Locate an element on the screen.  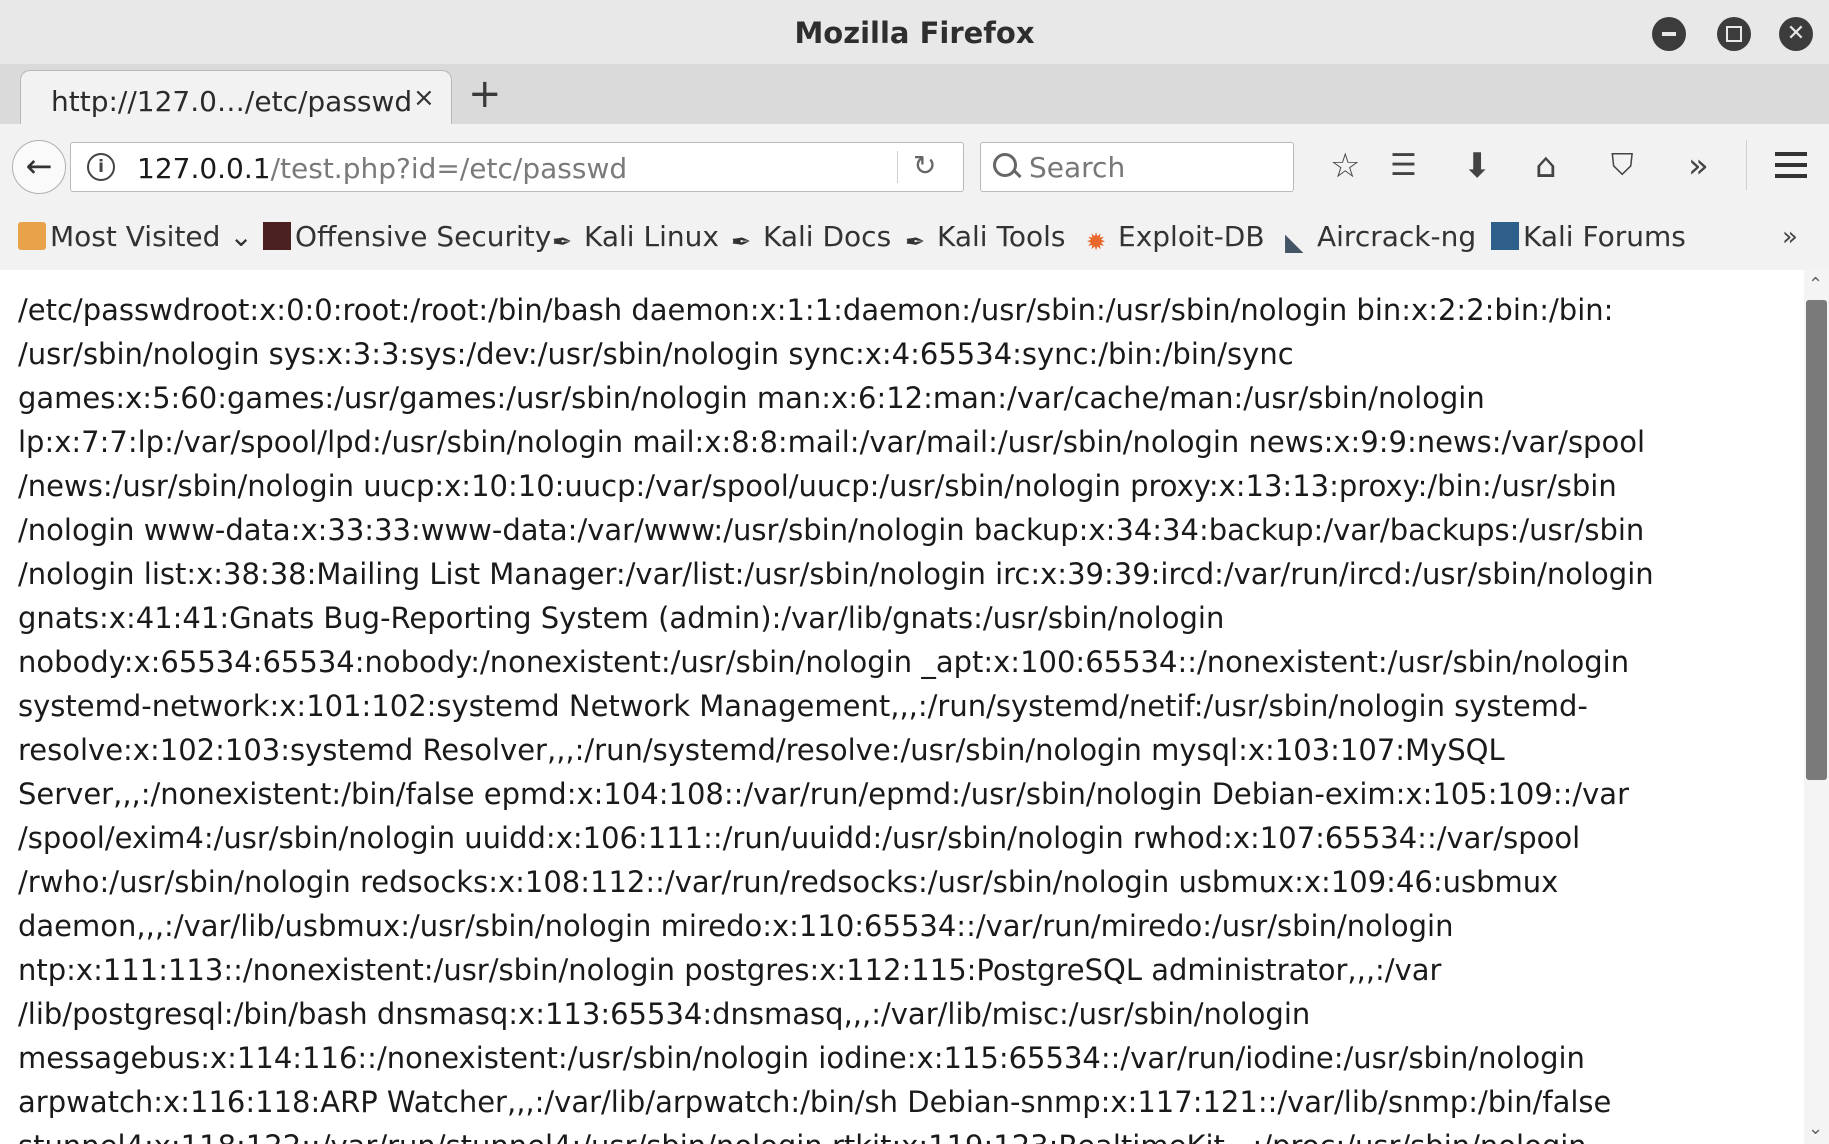
vertical-scrollbar: ⌃ ⌄ is located at coordinates (1816, 707).